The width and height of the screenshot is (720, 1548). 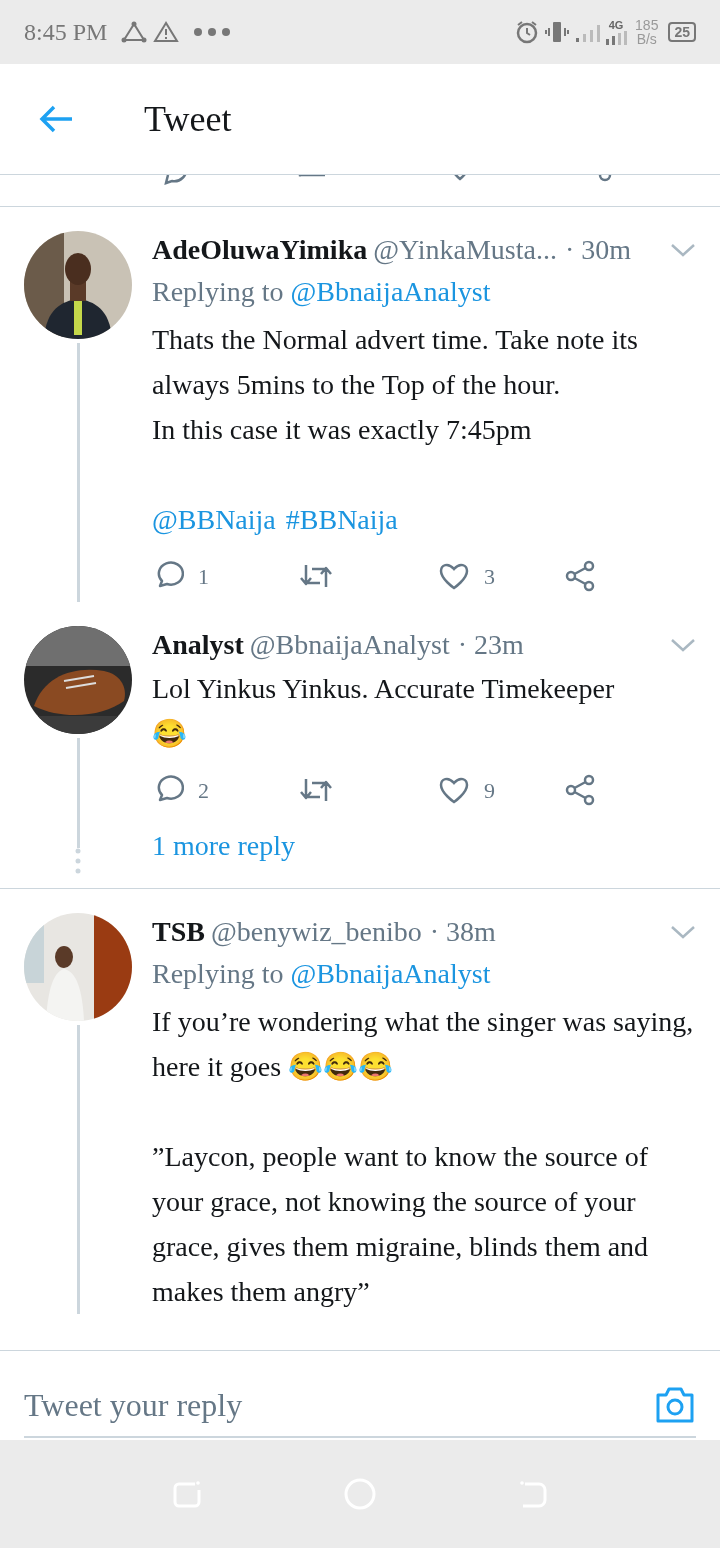 What do you see at coordinates (166, 32) in the screenshot?
I see `warning-icon` at bounding box center [166, 32].